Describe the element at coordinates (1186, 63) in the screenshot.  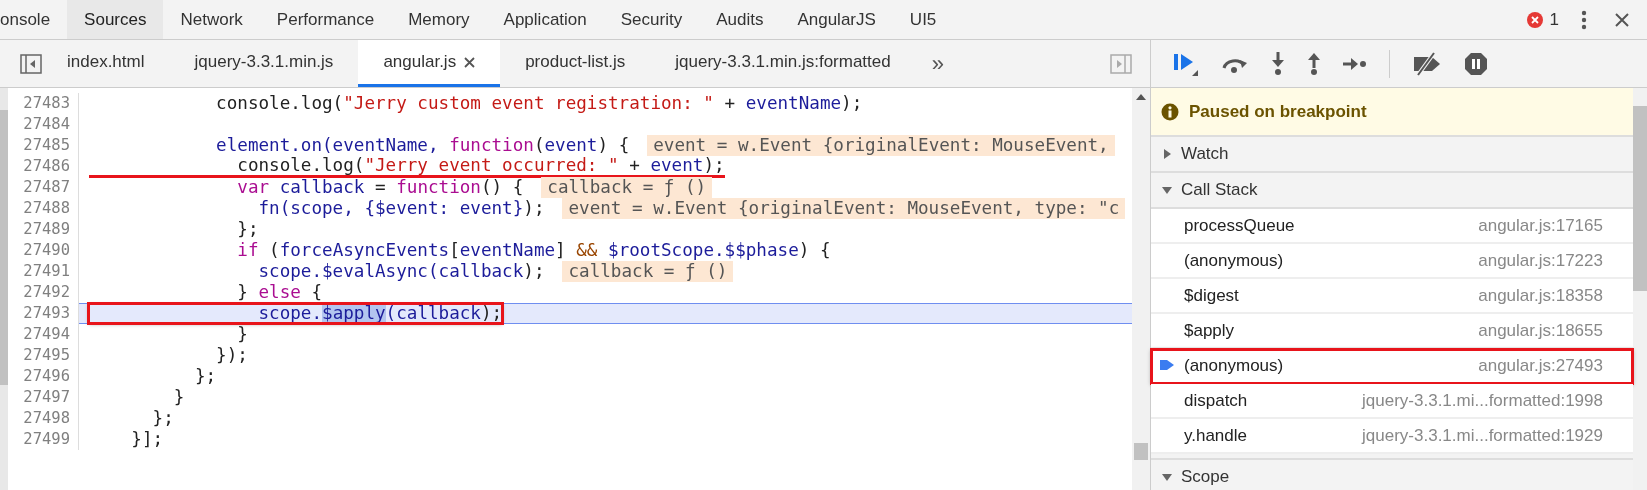
I see `resume-icon` at that location.